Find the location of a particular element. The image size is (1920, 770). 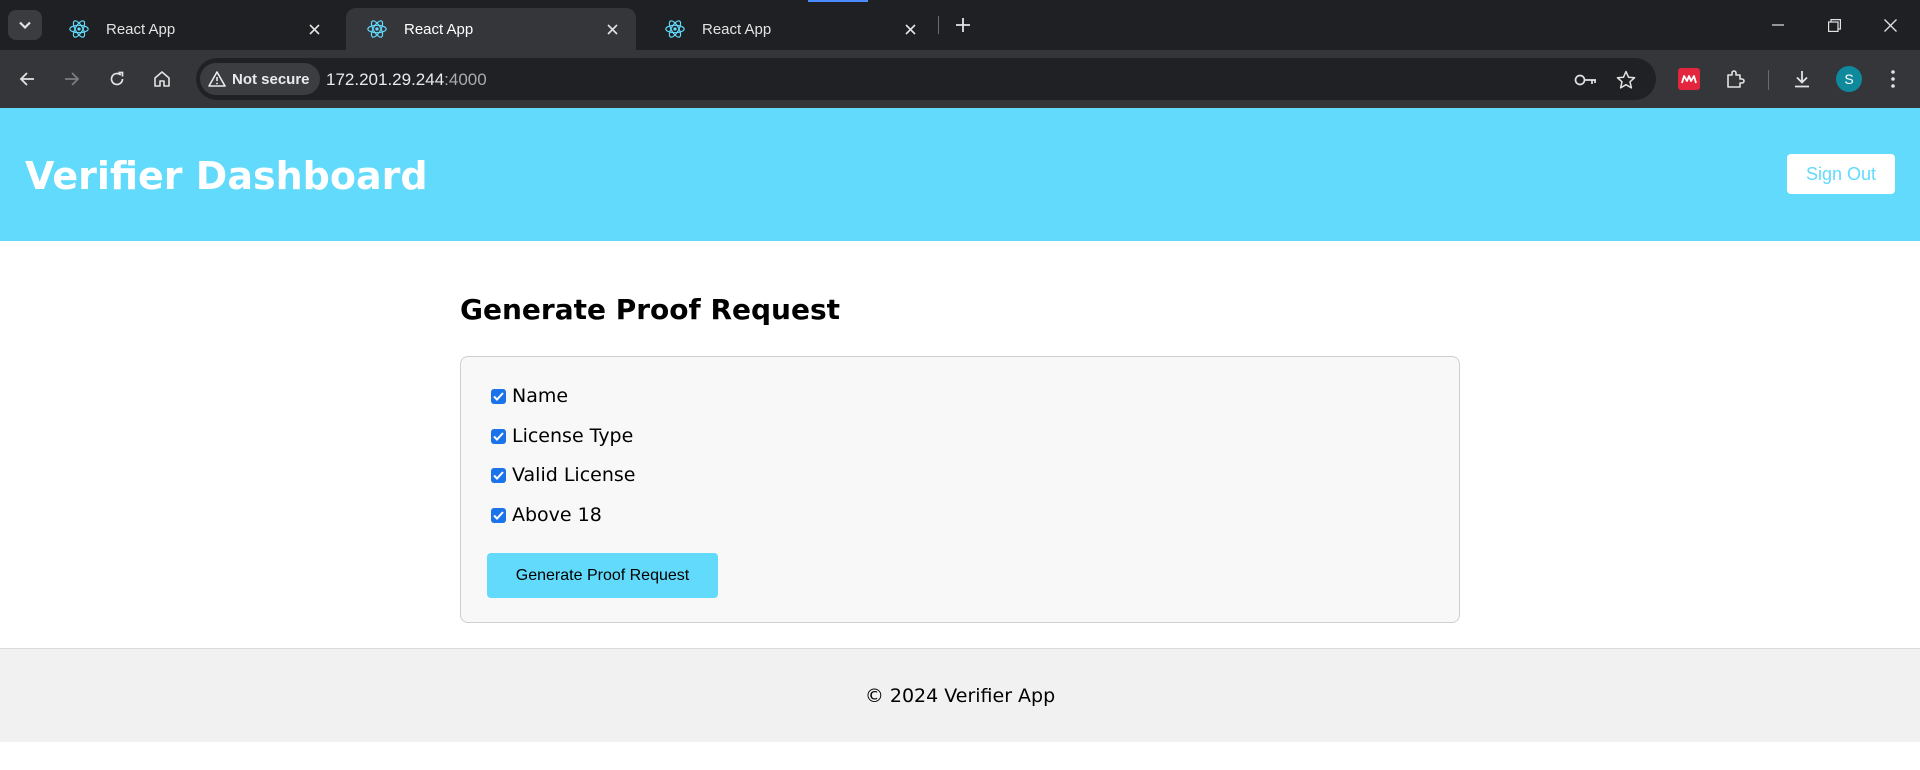

toolbar-divider is located at coordinates (1768, 80).